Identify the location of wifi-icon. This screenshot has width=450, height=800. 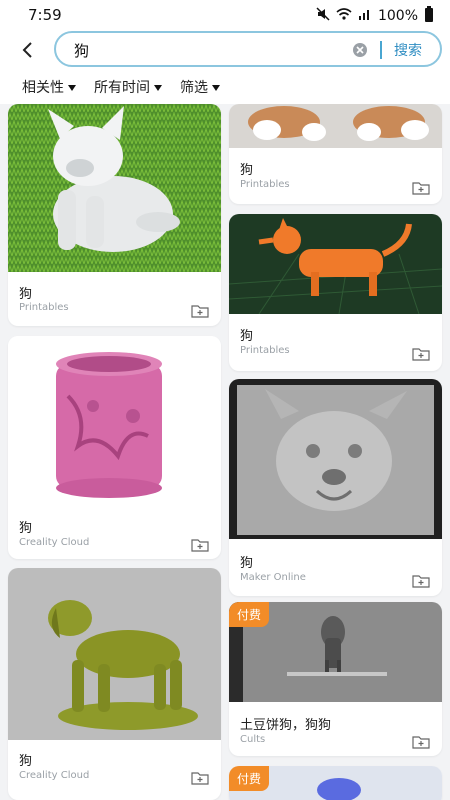
(344, 16).